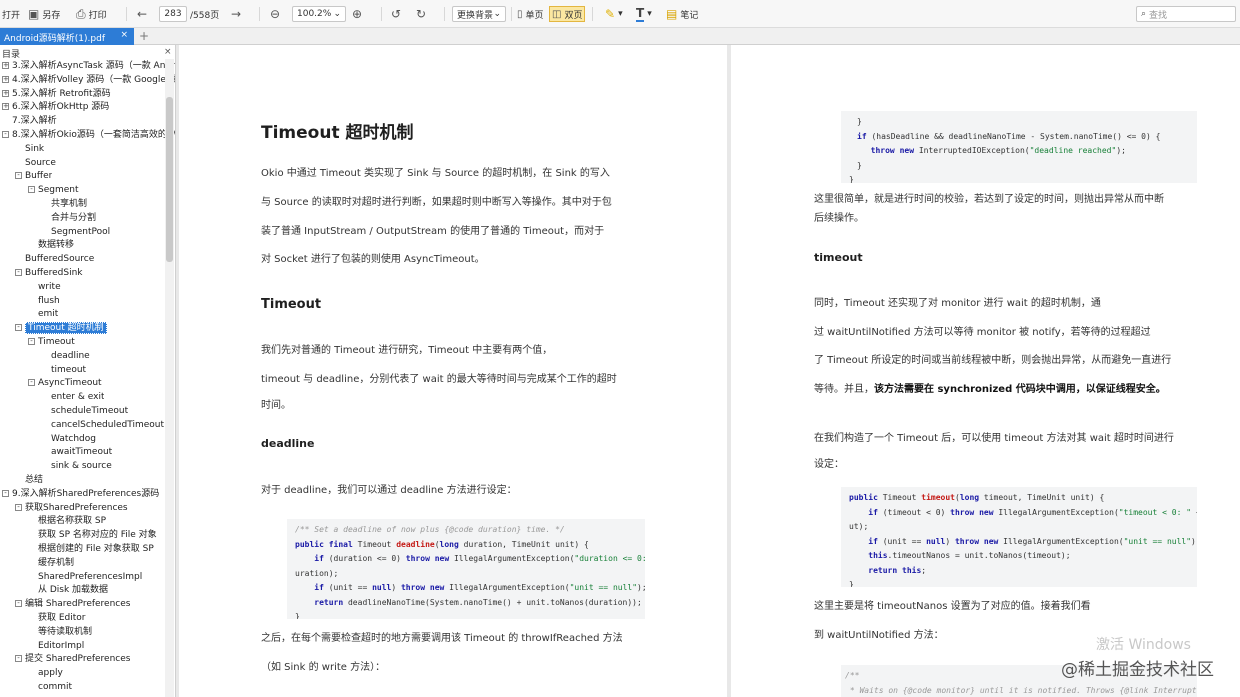  Describe the element at coordinates (44, 14) in the screenshot. I see `save-as-button: ▣ 另存` at that location.